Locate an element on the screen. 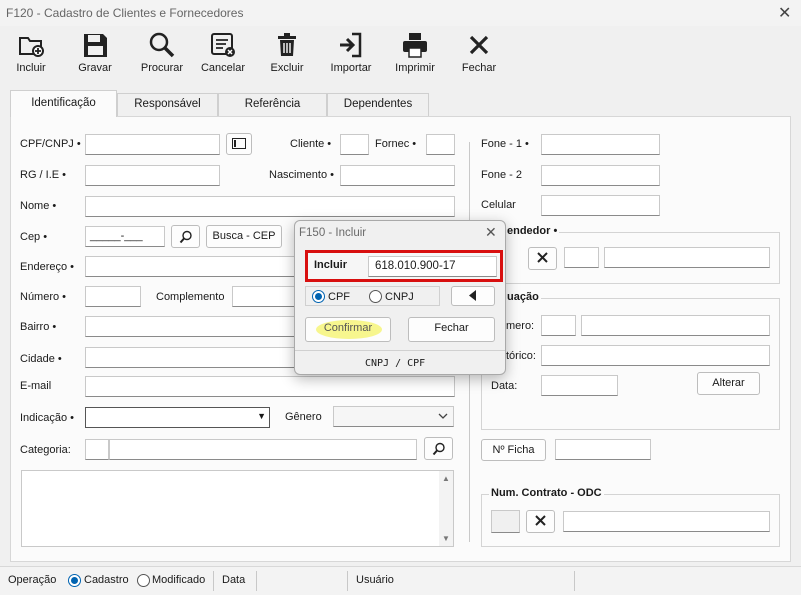 Image resolution: width=801 pixels, height=595 pixels. vendedor-clear-button is located at coordinates (542, 258).